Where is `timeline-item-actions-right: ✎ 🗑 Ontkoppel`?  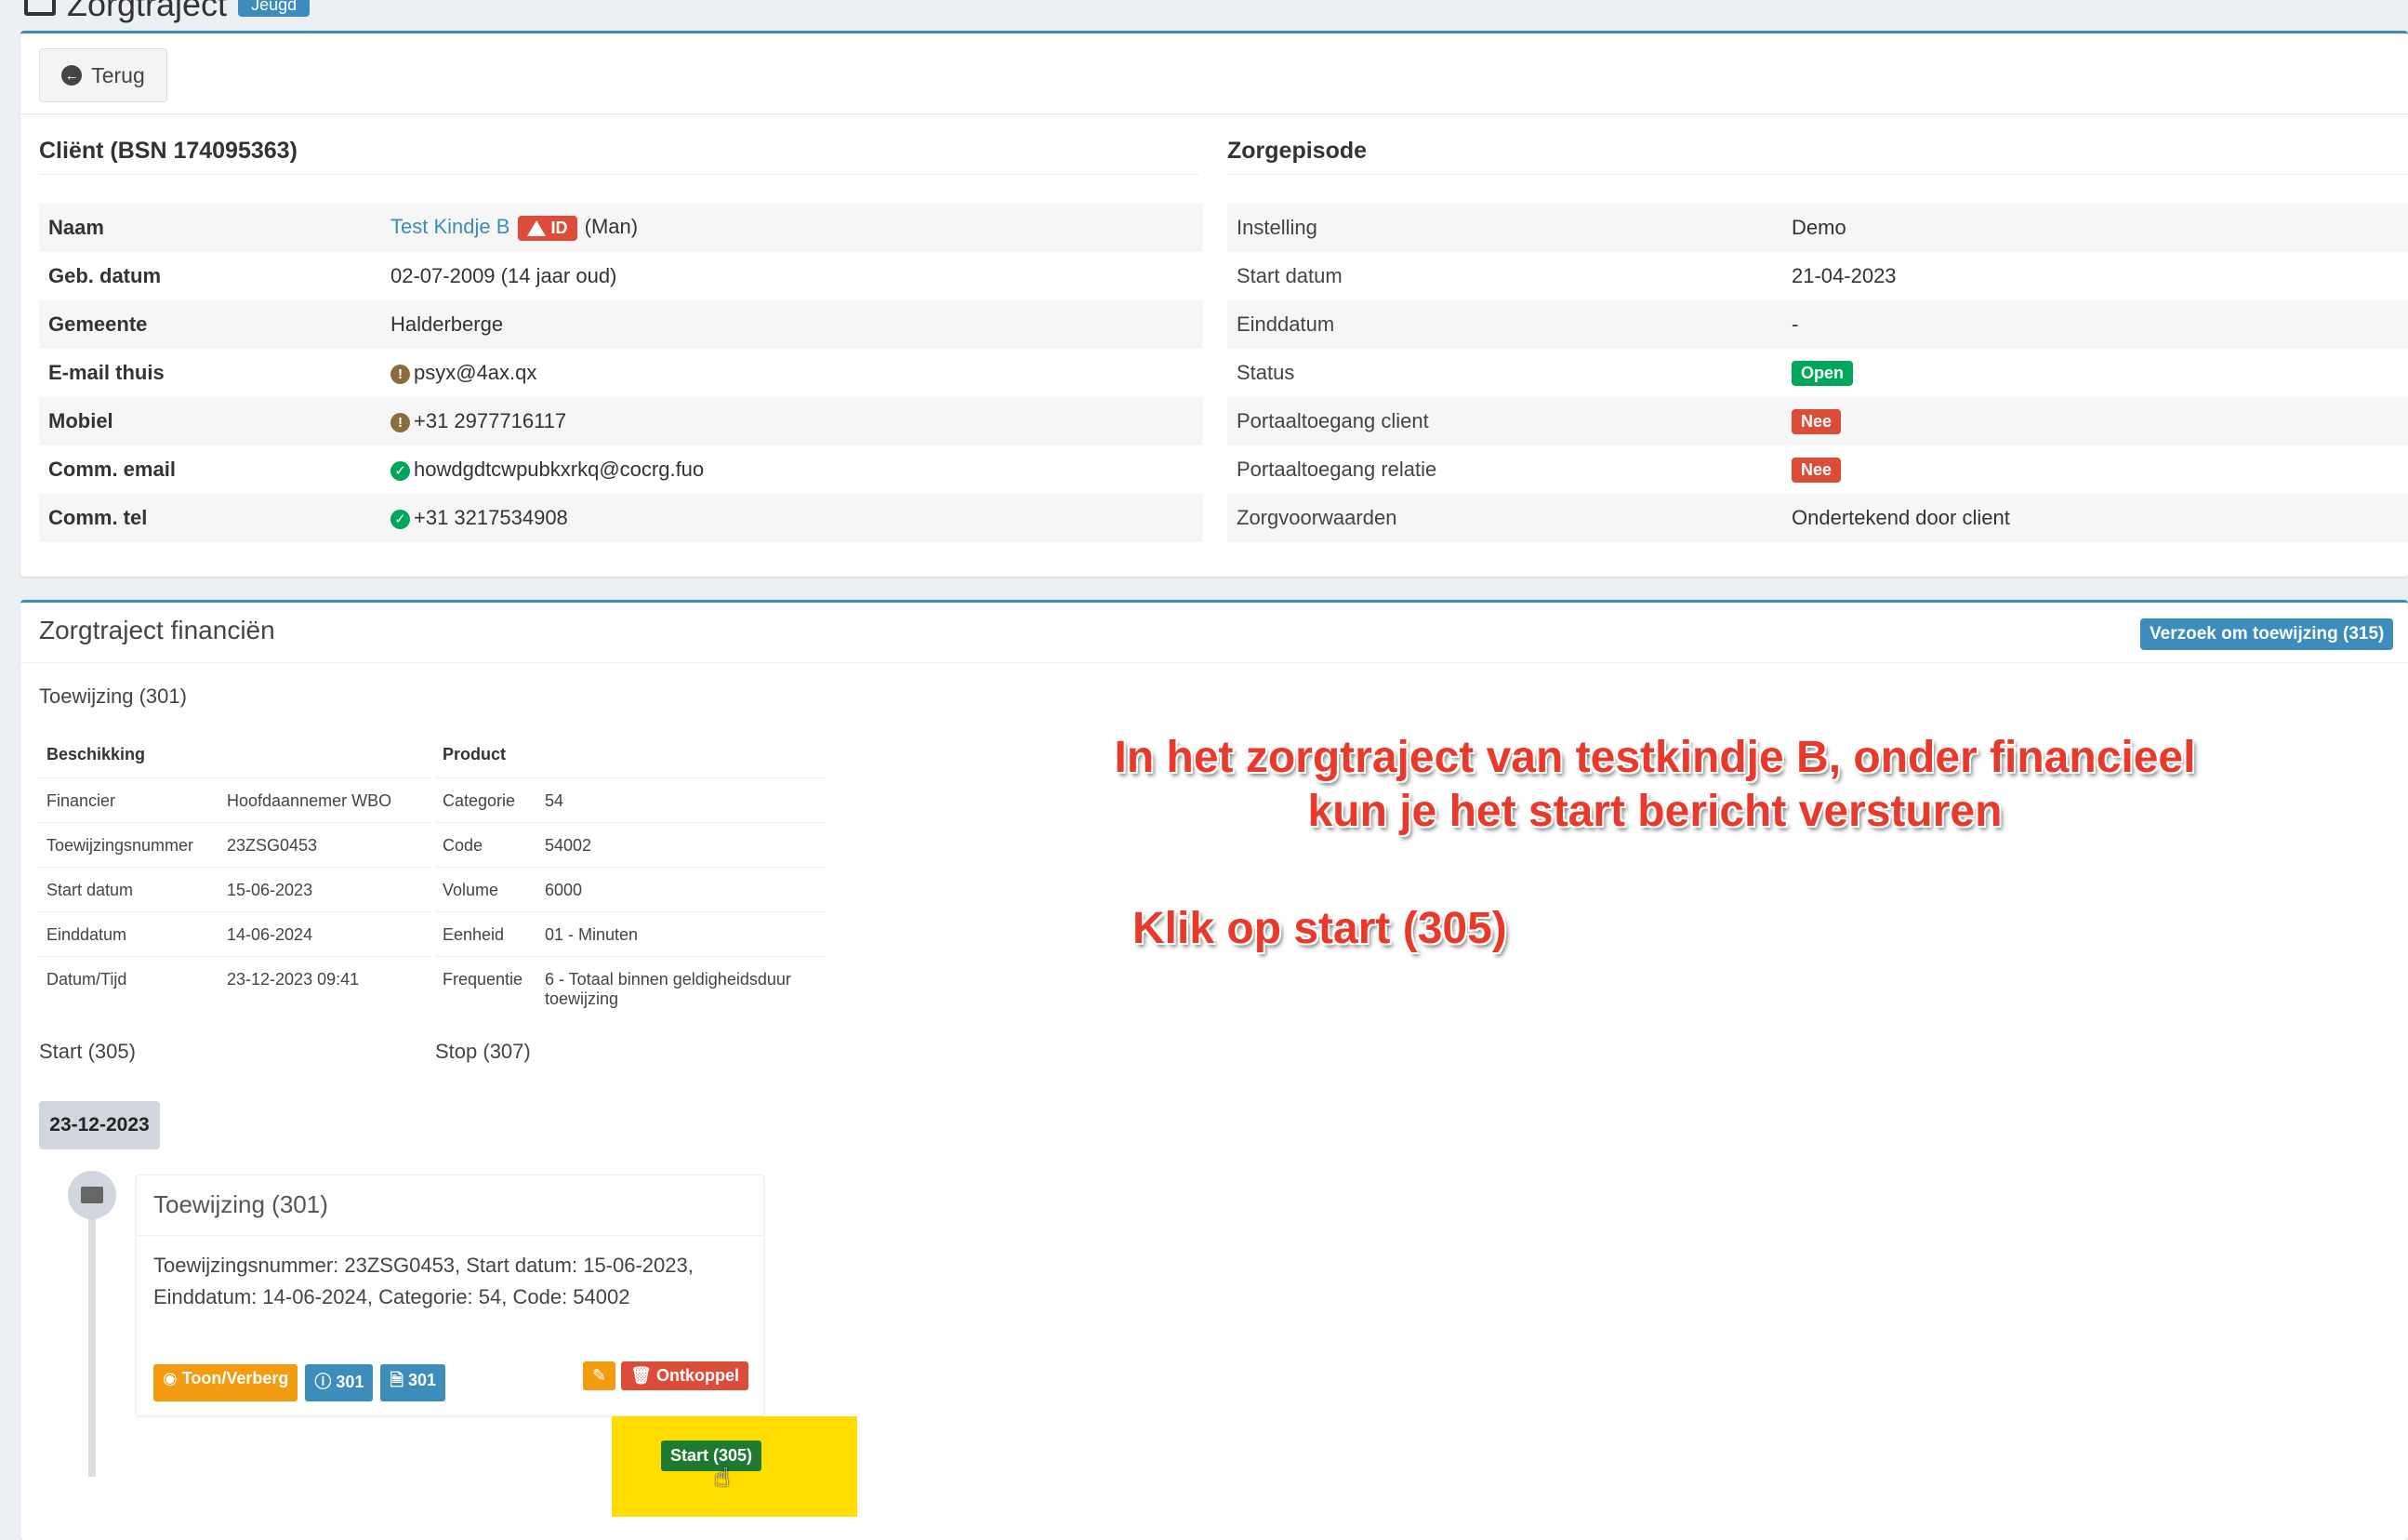 timeline-item-actions-right: ✎ 🗑 Ontkoppel is located at coordinates (665, 1375).